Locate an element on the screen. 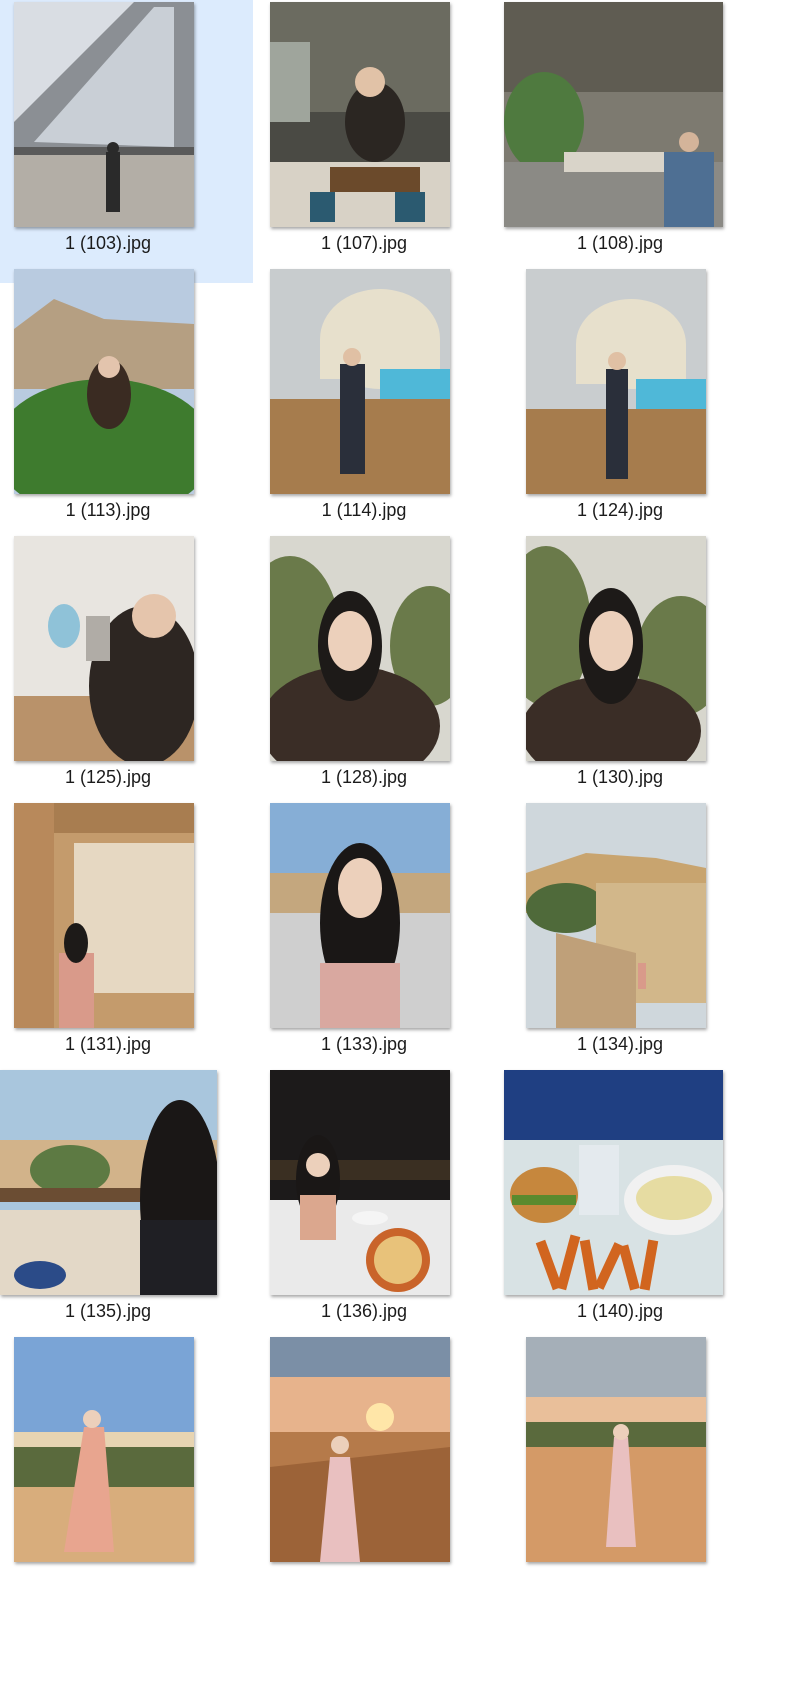 The width and height of the screenshot is (785, 1703). file-name-label: 1 (133).jpg is located at coordinates (364, 1044).